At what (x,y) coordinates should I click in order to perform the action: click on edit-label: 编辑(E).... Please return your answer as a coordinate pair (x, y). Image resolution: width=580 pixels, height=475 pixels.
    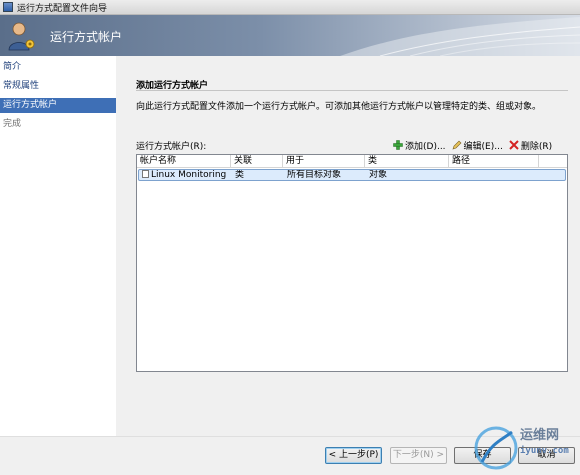
    Looking at the image, I should click on (483, 146).